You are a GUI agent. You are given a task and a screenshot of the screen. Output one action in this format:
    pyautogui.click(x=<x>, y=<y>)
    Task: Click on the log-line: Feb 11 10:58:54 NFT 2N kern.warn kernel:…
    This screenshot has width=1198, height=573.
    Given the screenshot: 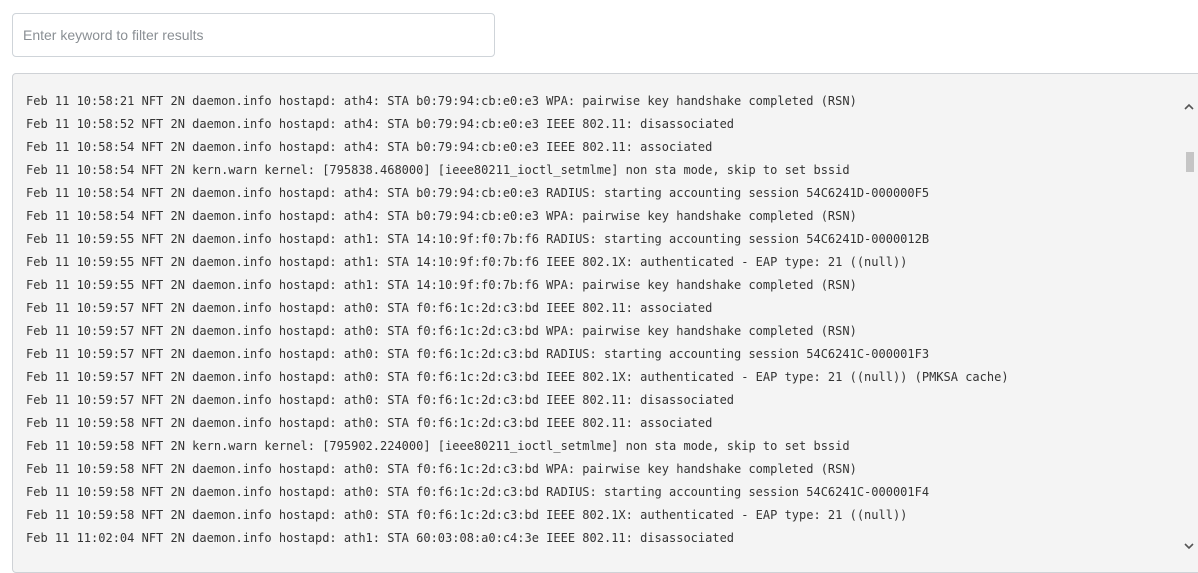 What is the action you would take?
    pyautogui.click(x=438, y=170)
    